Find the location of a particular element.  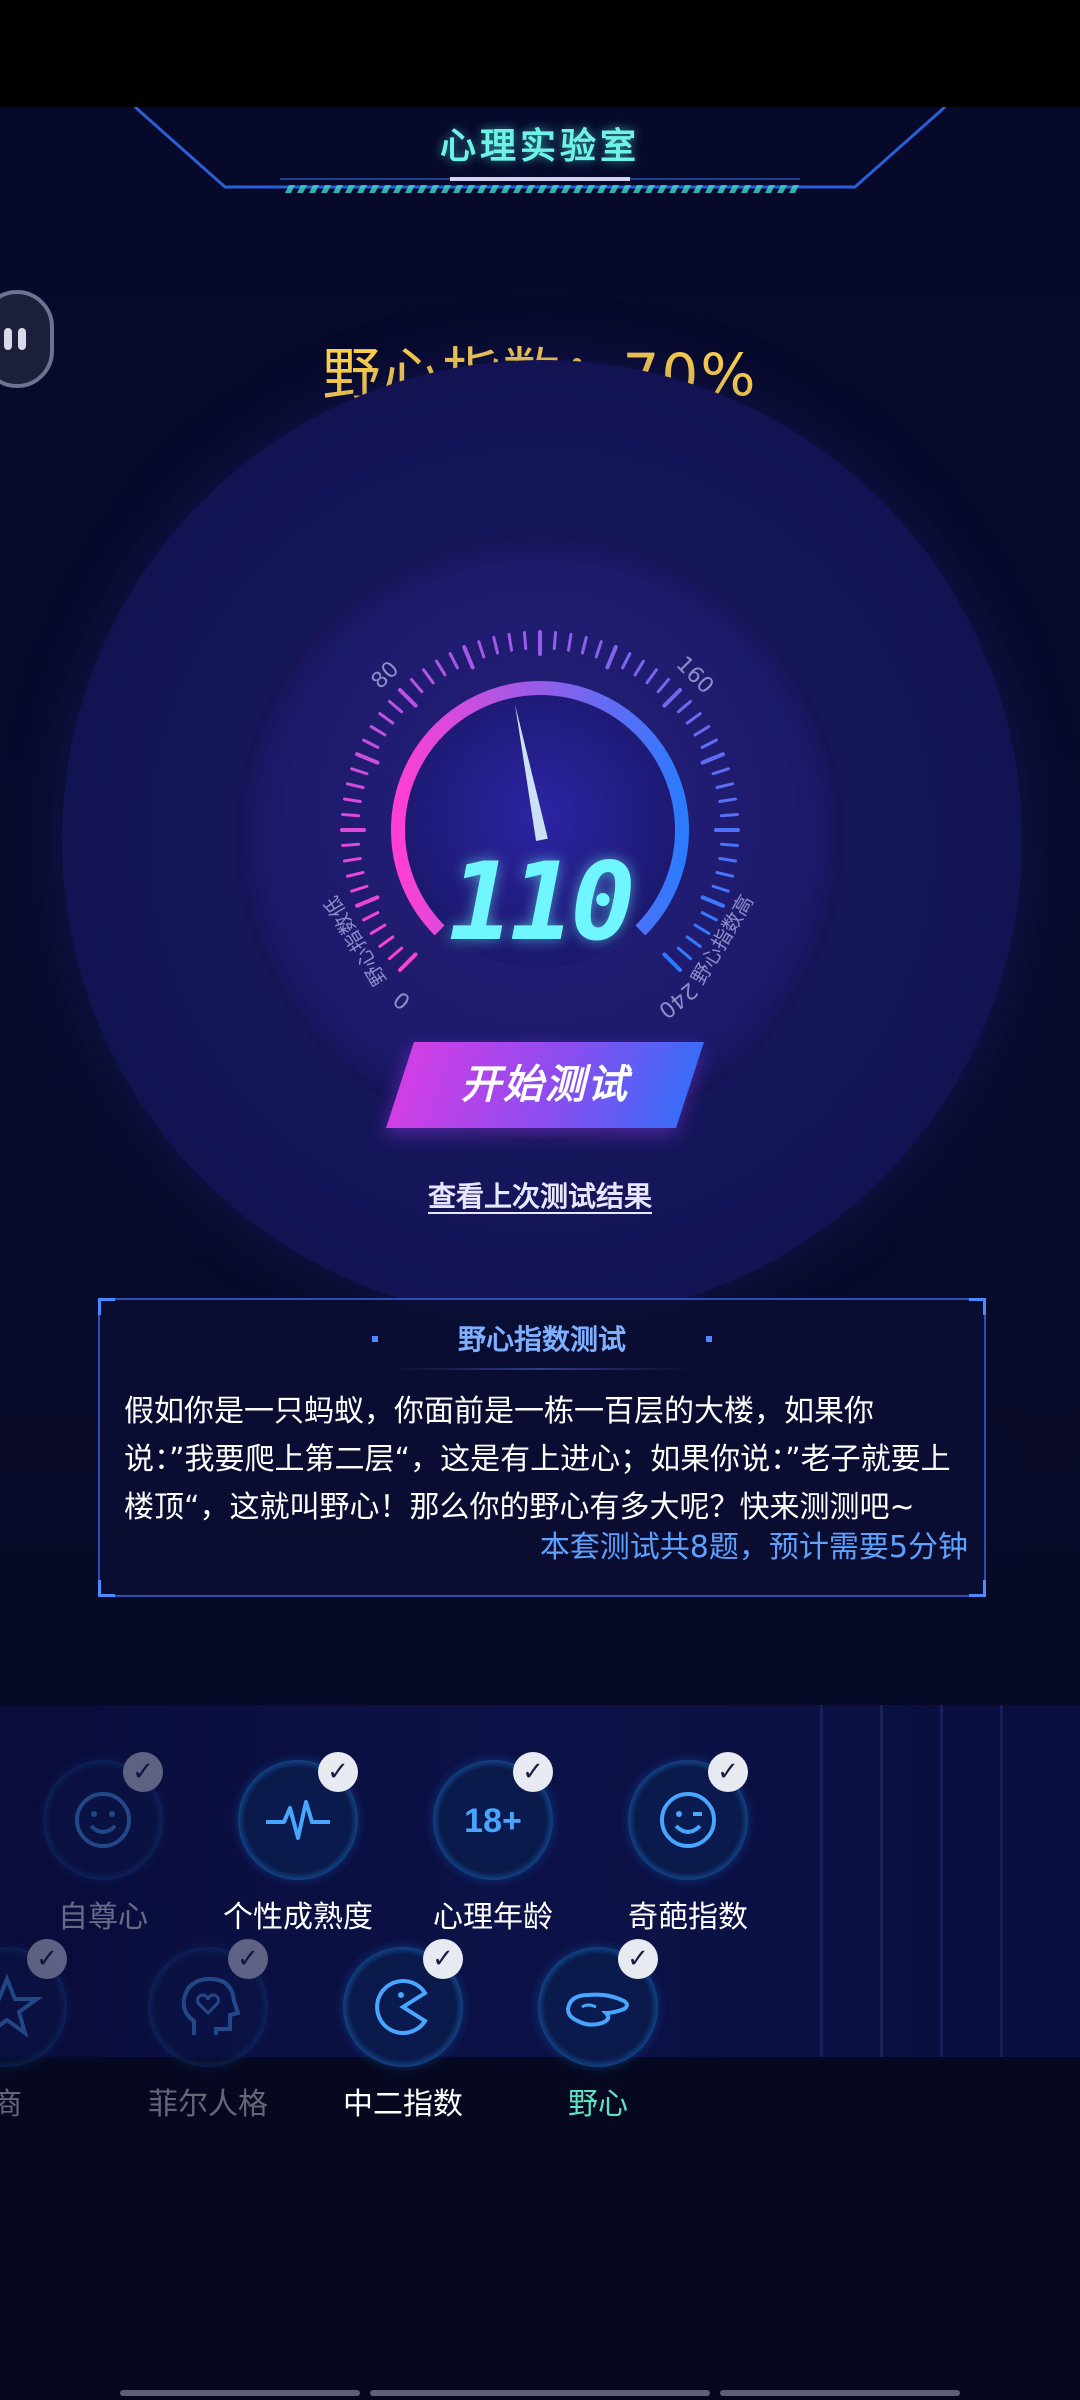

tick-label-0: 0 is located at coordinates (402, 1000).